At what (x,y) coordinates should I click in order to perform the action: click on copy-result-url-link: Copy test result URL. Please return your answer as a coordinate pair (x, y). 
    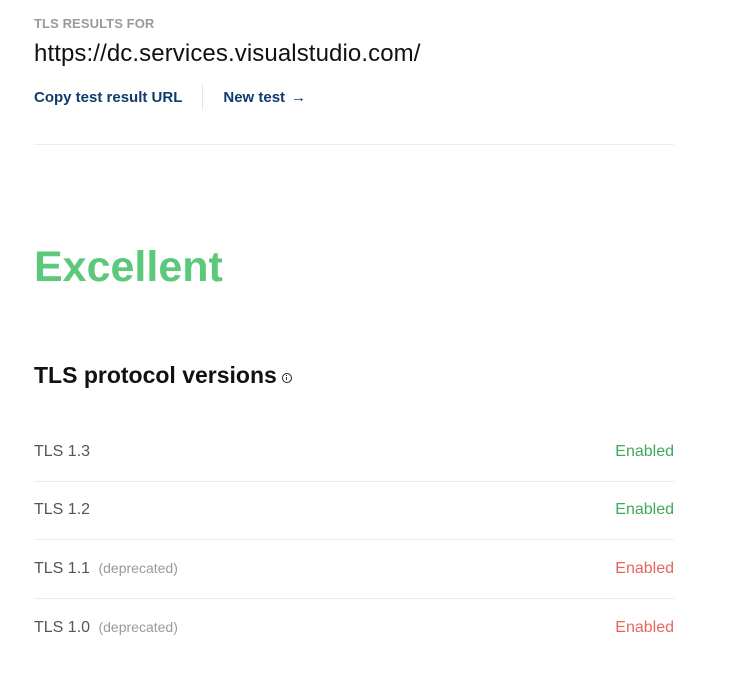
    Looking at the image, I should click on (108, 97).